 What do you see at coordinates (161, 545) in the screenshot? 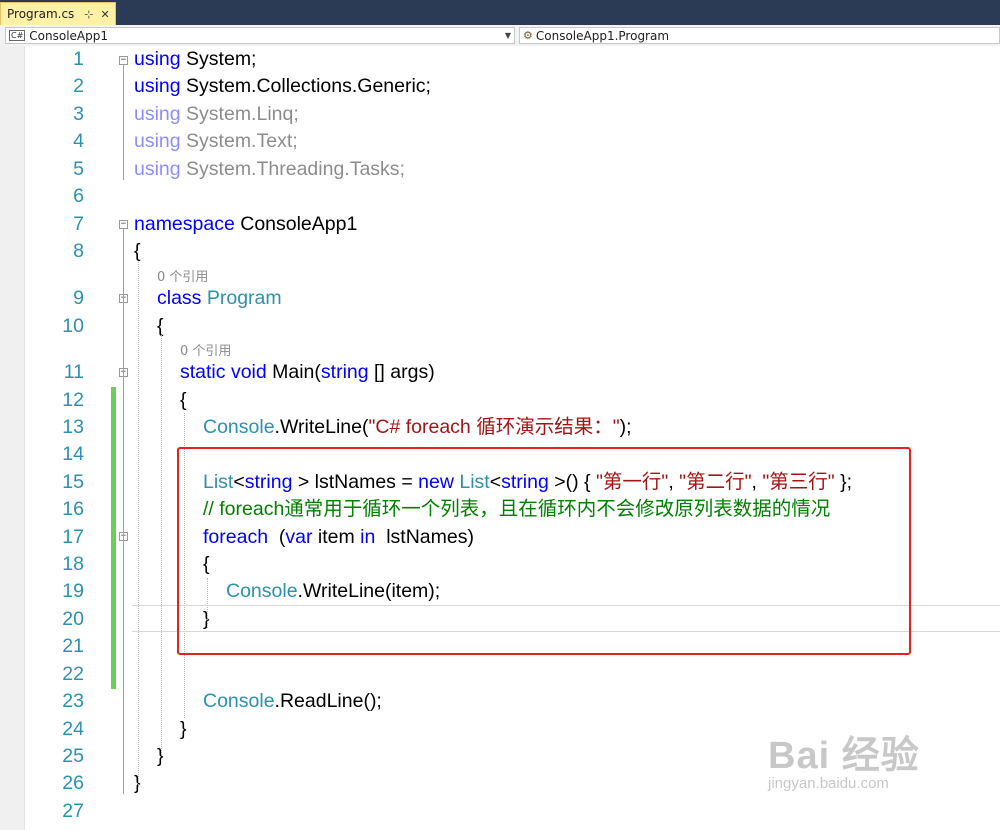
I see `indent-guide` at bounding box center [161, 545].